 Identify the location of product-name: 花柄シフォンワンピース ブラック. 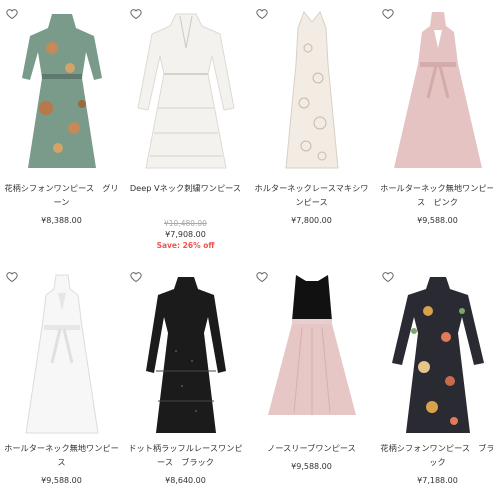
(435, 455).